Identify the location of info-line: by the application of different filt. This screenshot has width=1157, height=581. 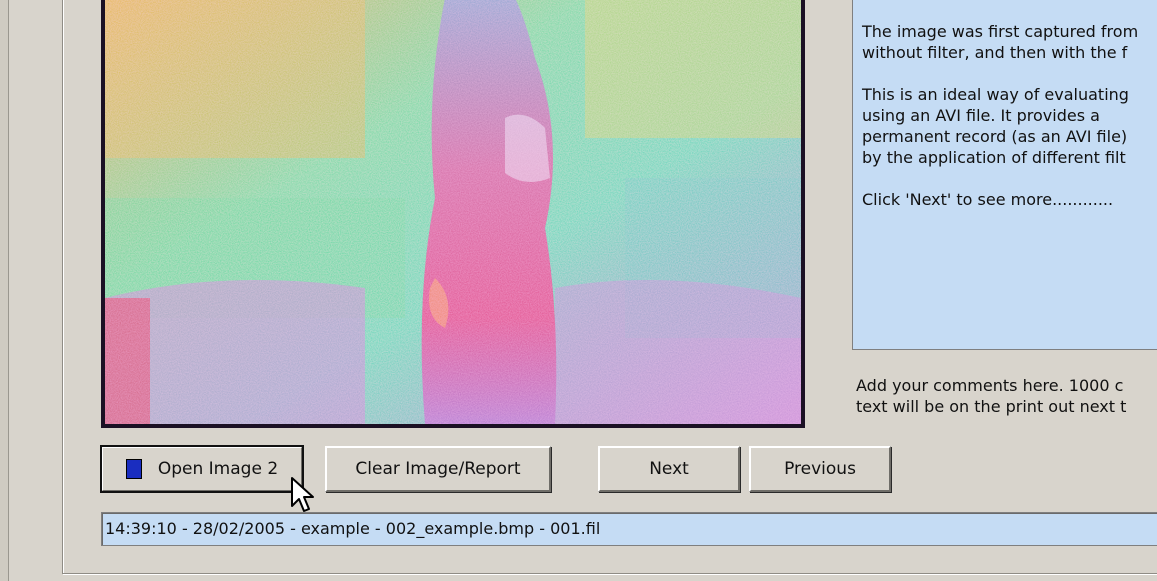
(994, 157).